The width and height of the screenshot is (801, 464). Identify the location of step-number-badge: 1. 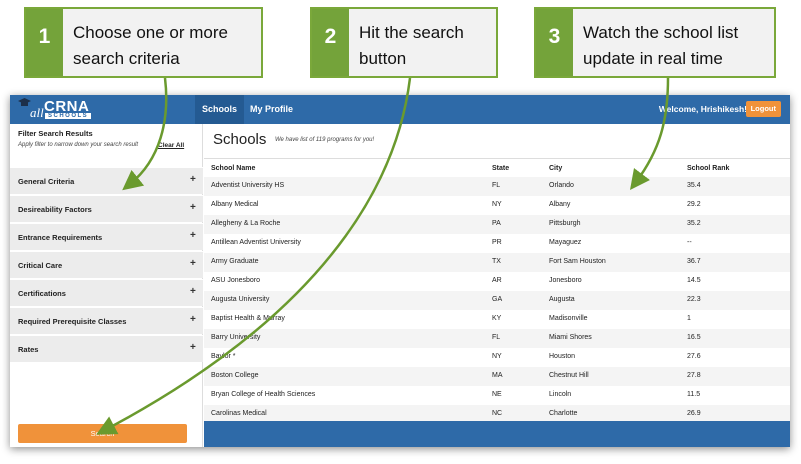
(44, 42).